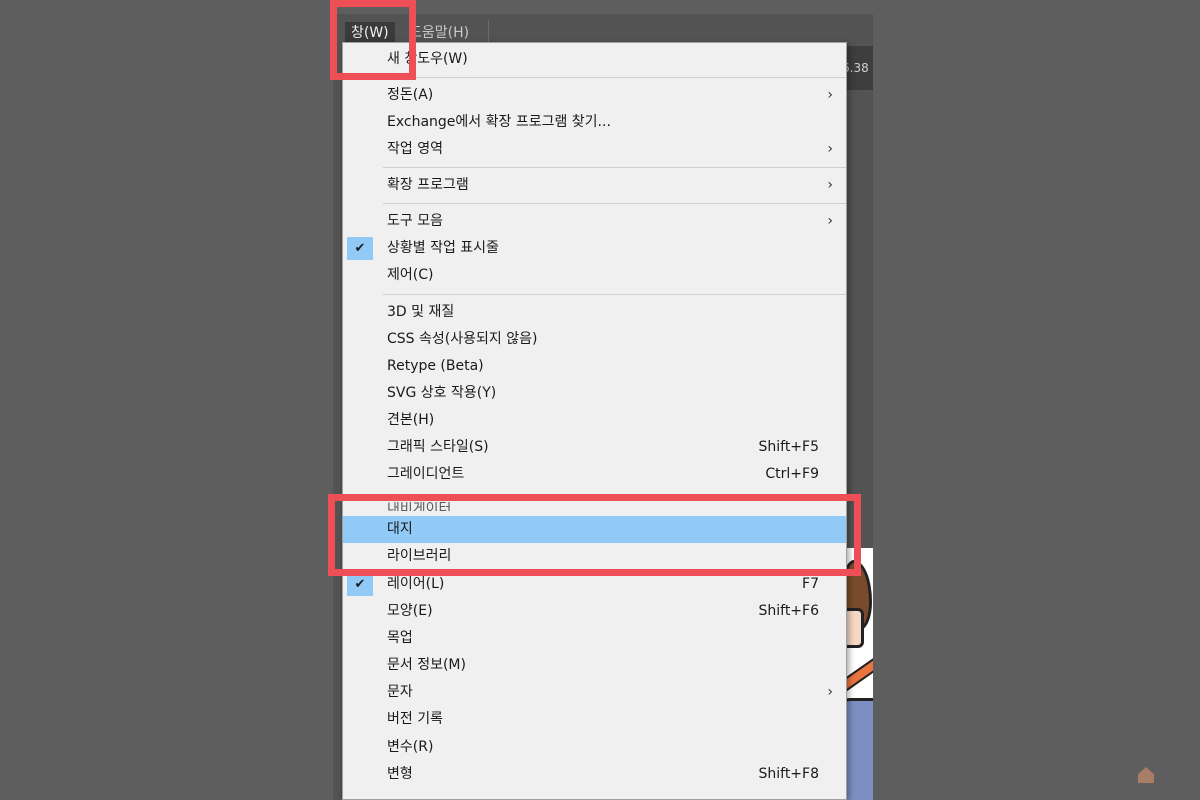 This screenshot has height=800, width=1200. Describe the element at coordinates (428, 185) in the screenshot. I see `menu-item-label: 확장 프로그램` at that location.